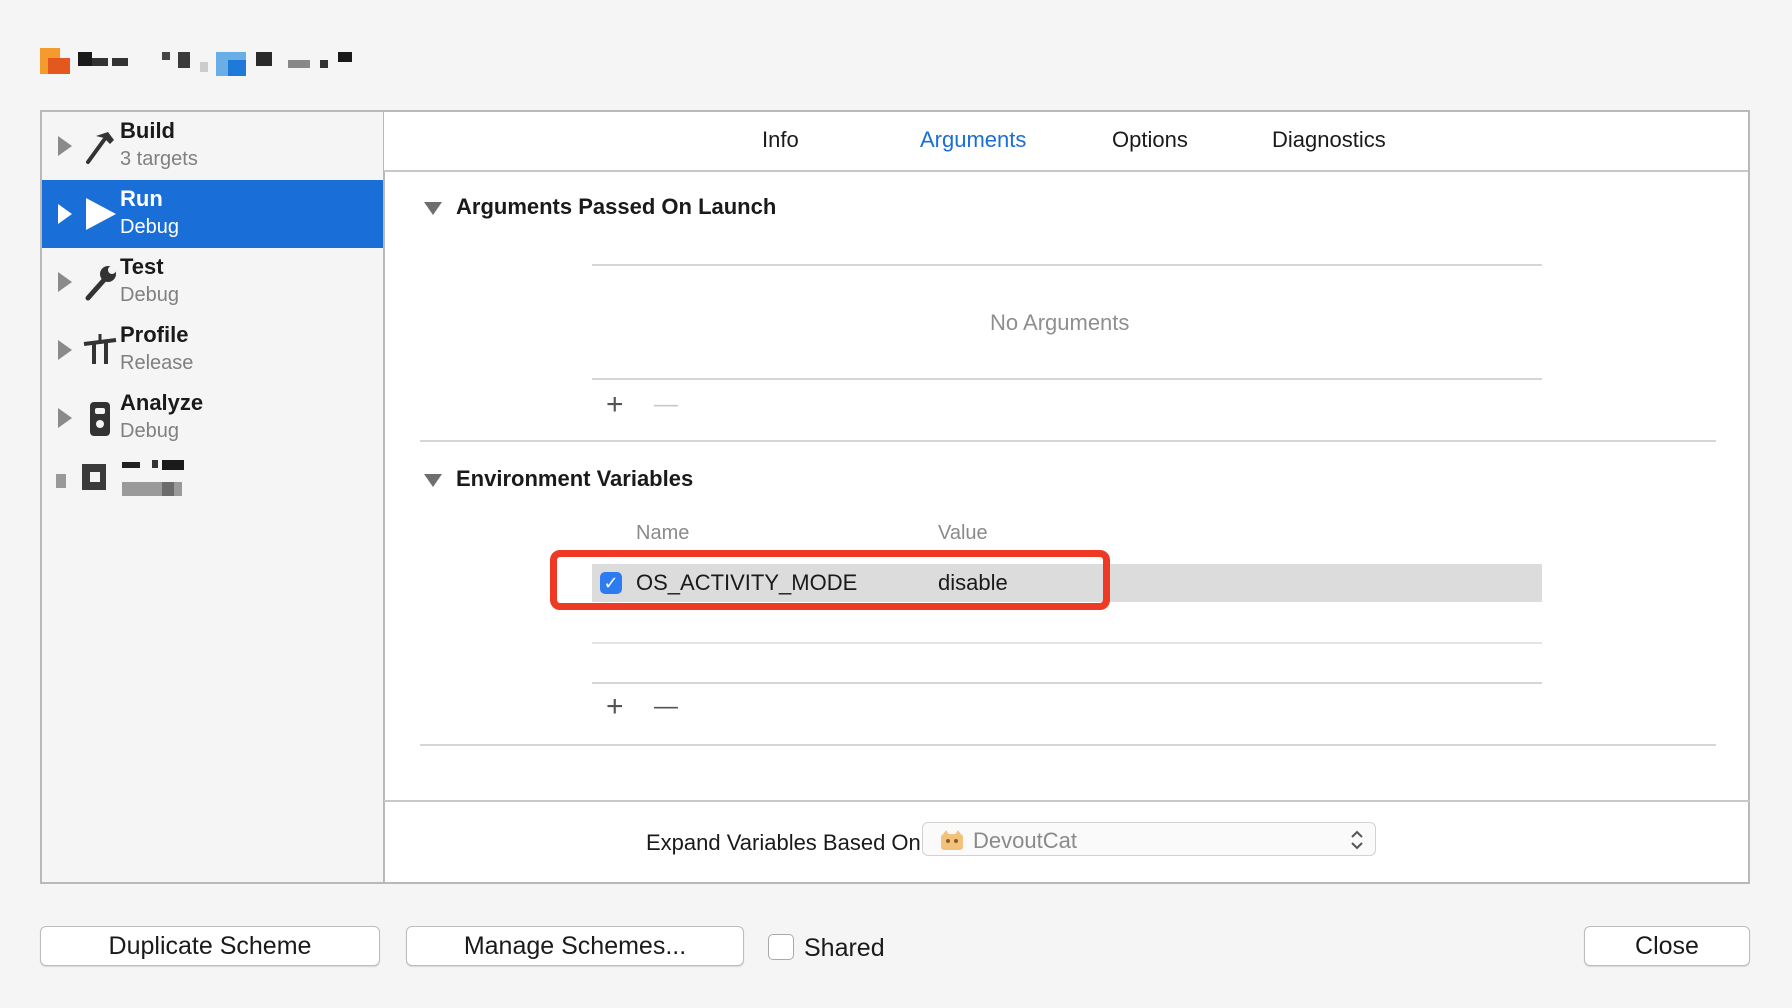  I want to click on app-target-icon, so click(952, 840).